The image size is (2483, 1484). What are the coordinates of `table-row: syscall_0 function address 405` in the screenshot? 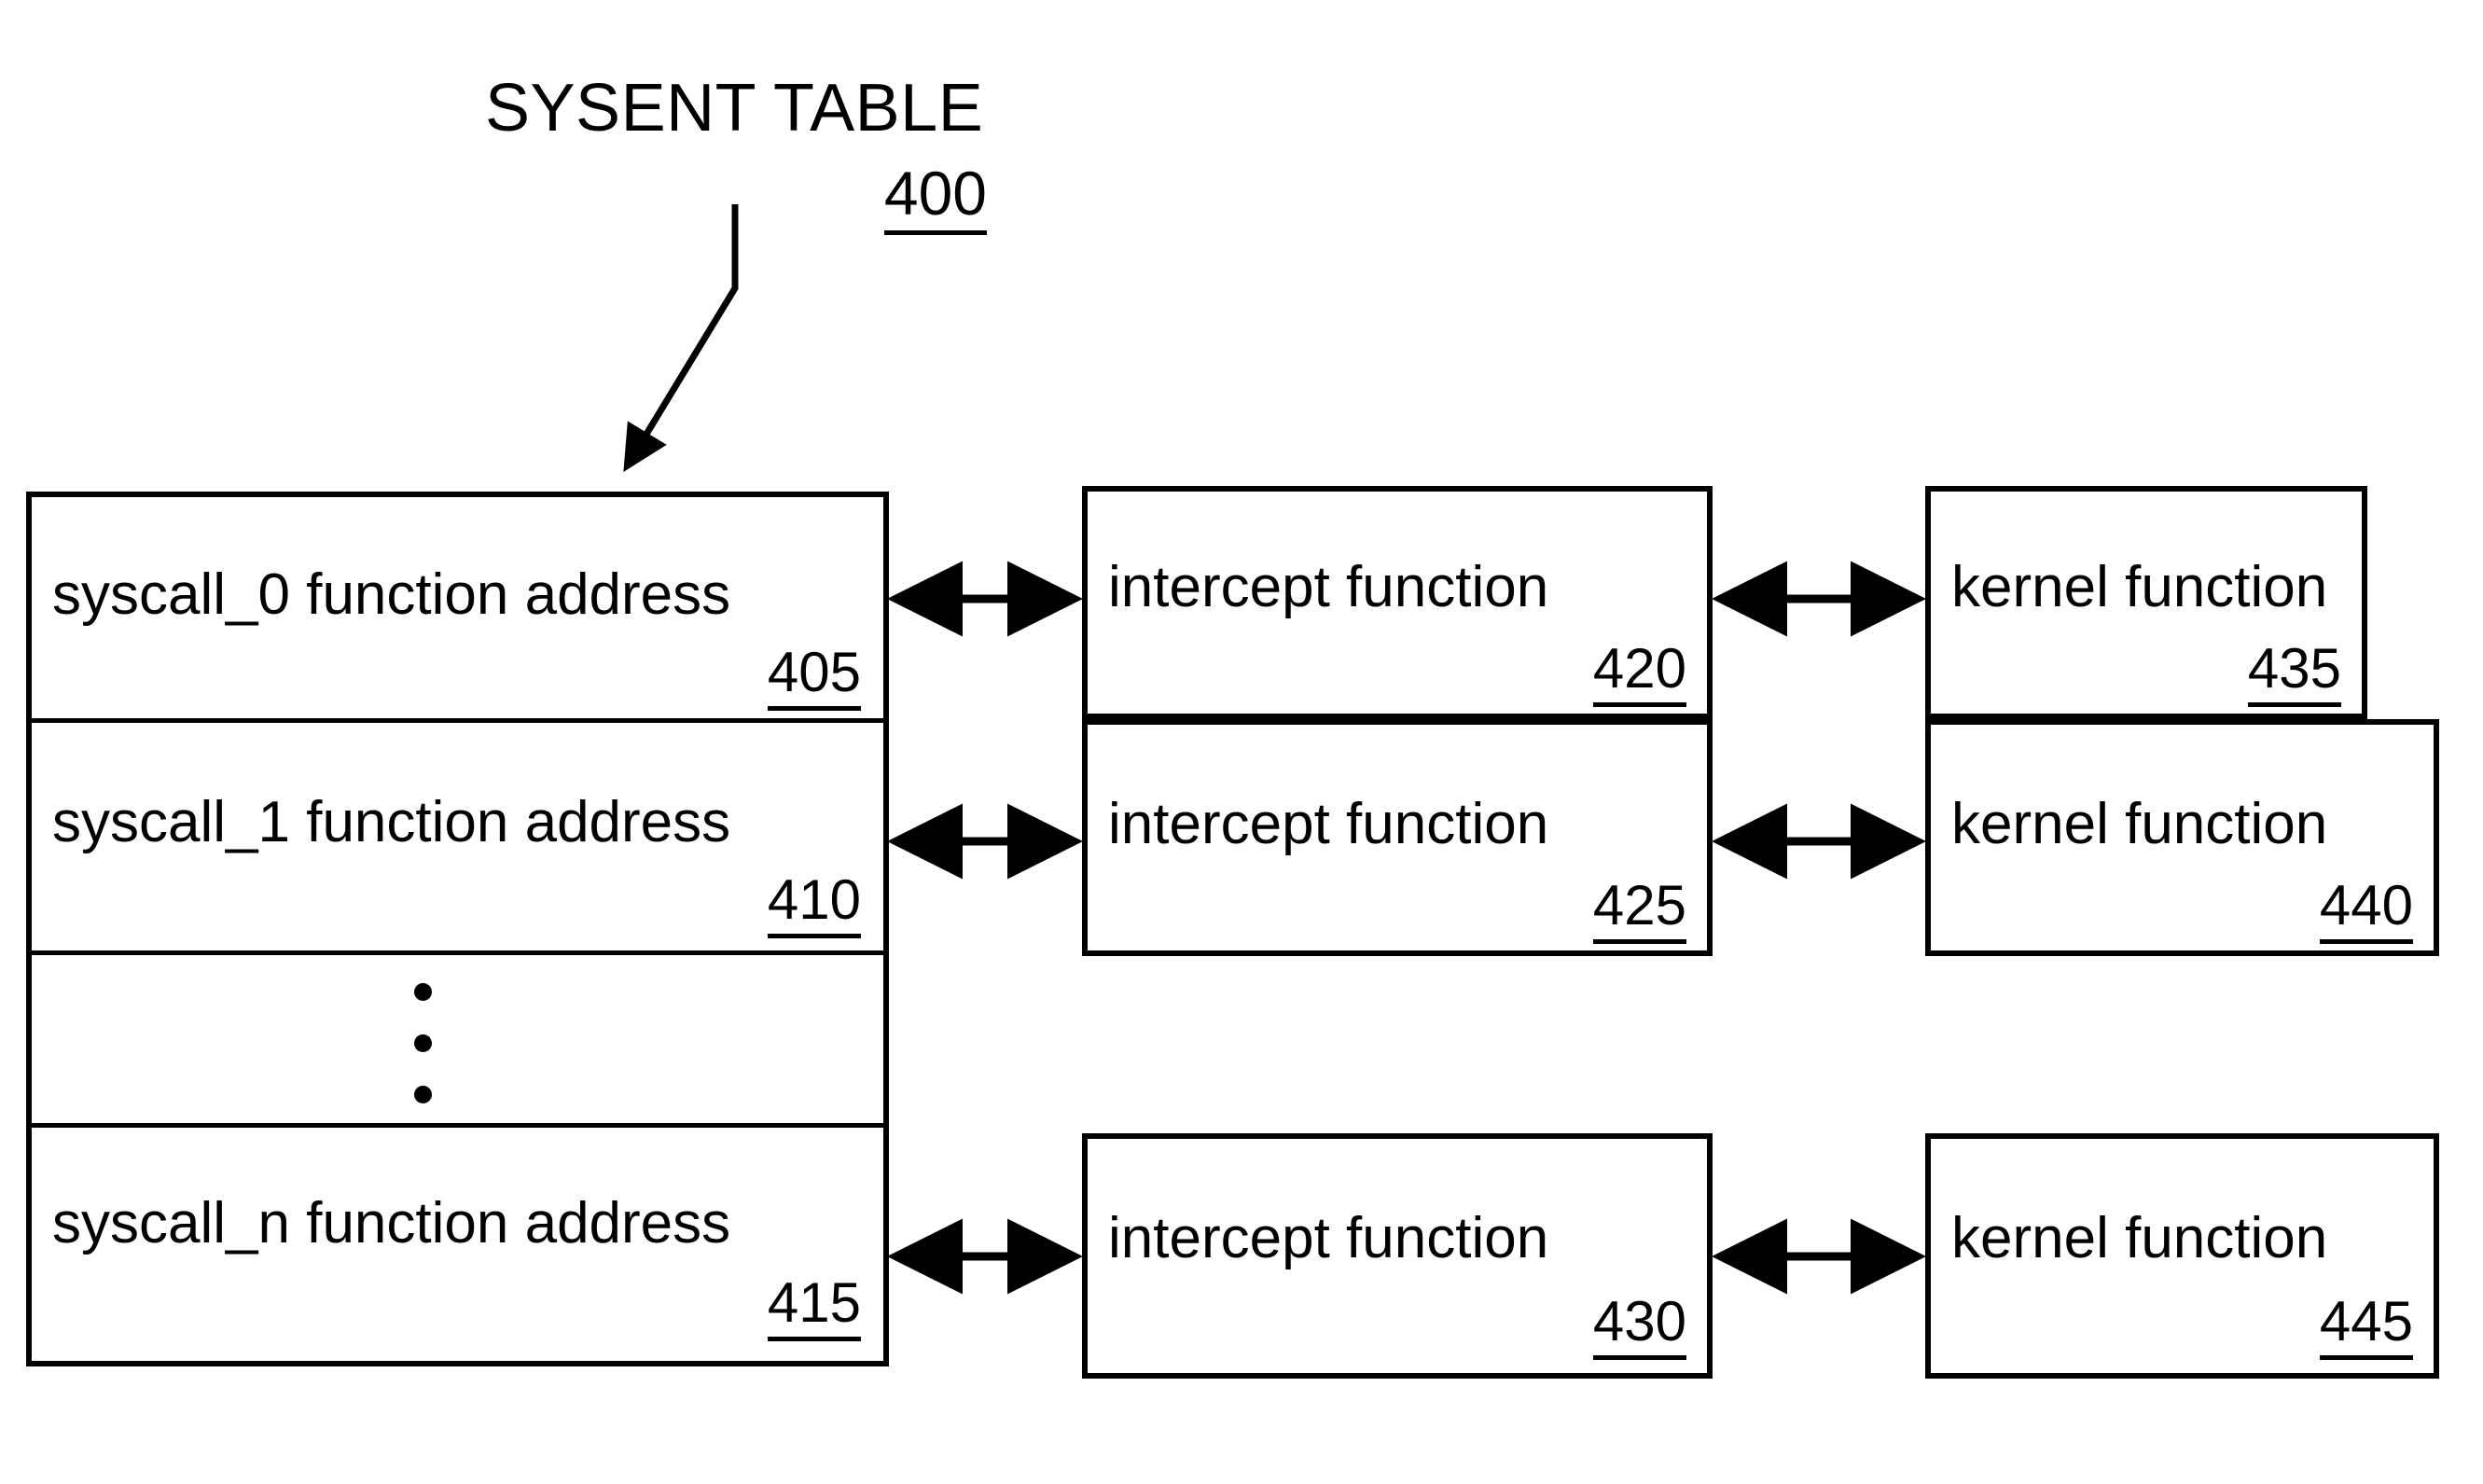 It's located at (457, 610).